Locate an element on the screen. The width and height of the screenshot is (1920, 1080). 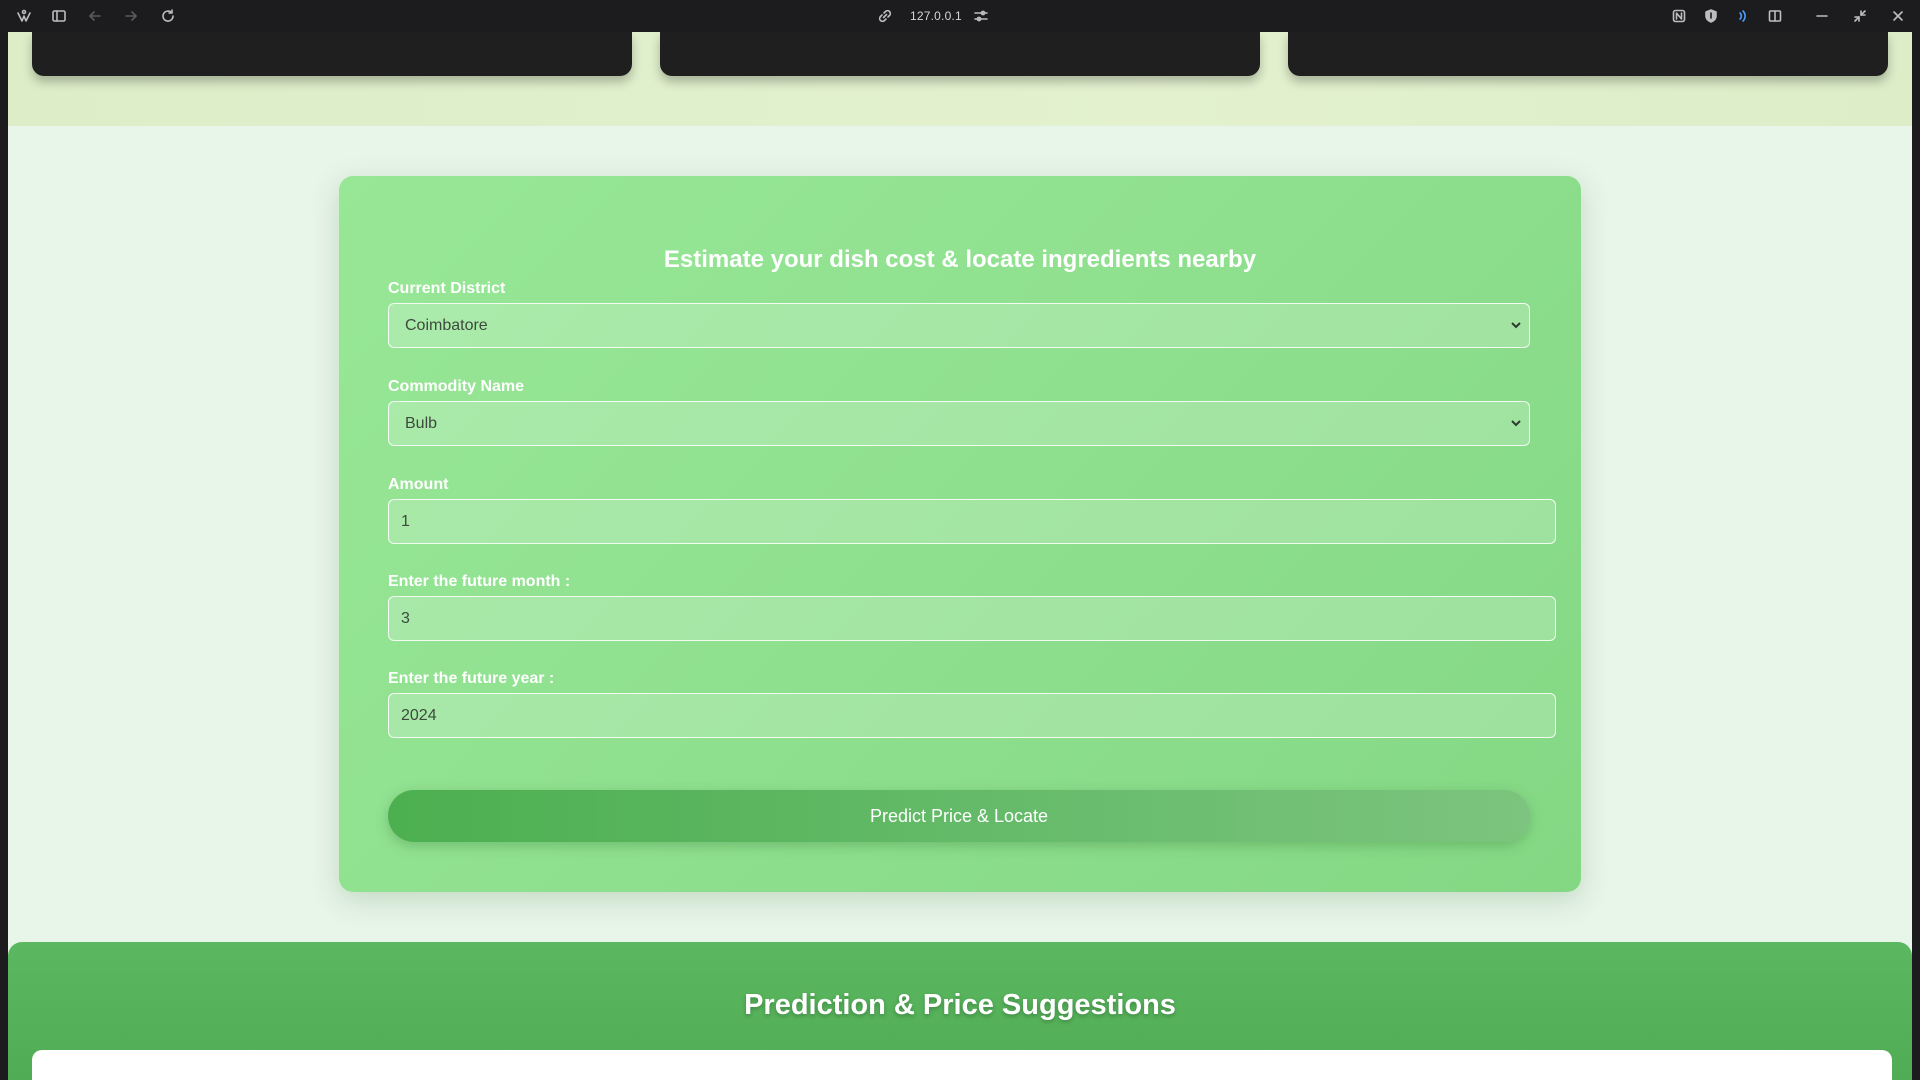
commodity-select-value: Bulb is located at coordinates (421, 423).